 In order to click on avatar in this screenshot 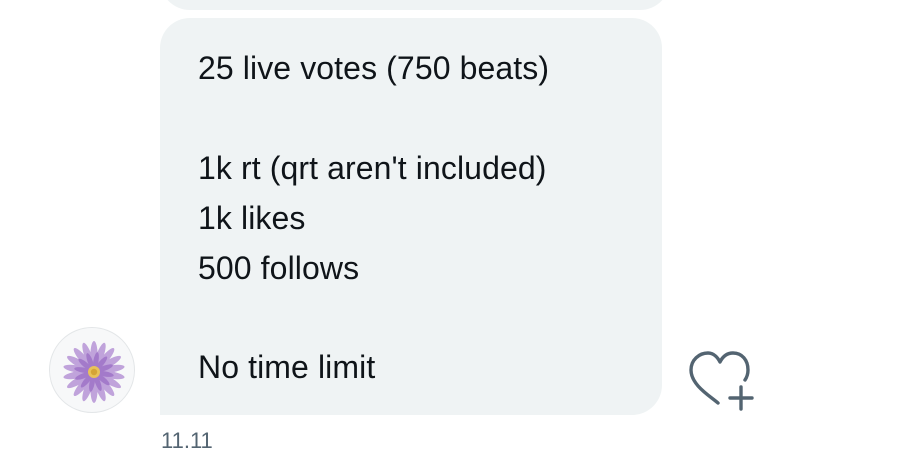, I will do `click(92, 370)`.